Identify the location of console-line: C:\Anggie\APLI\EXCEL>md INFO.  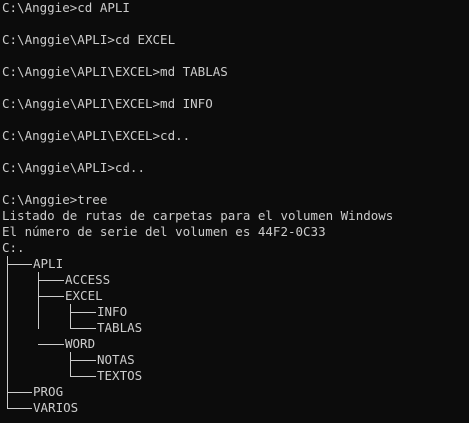
(107, 103).